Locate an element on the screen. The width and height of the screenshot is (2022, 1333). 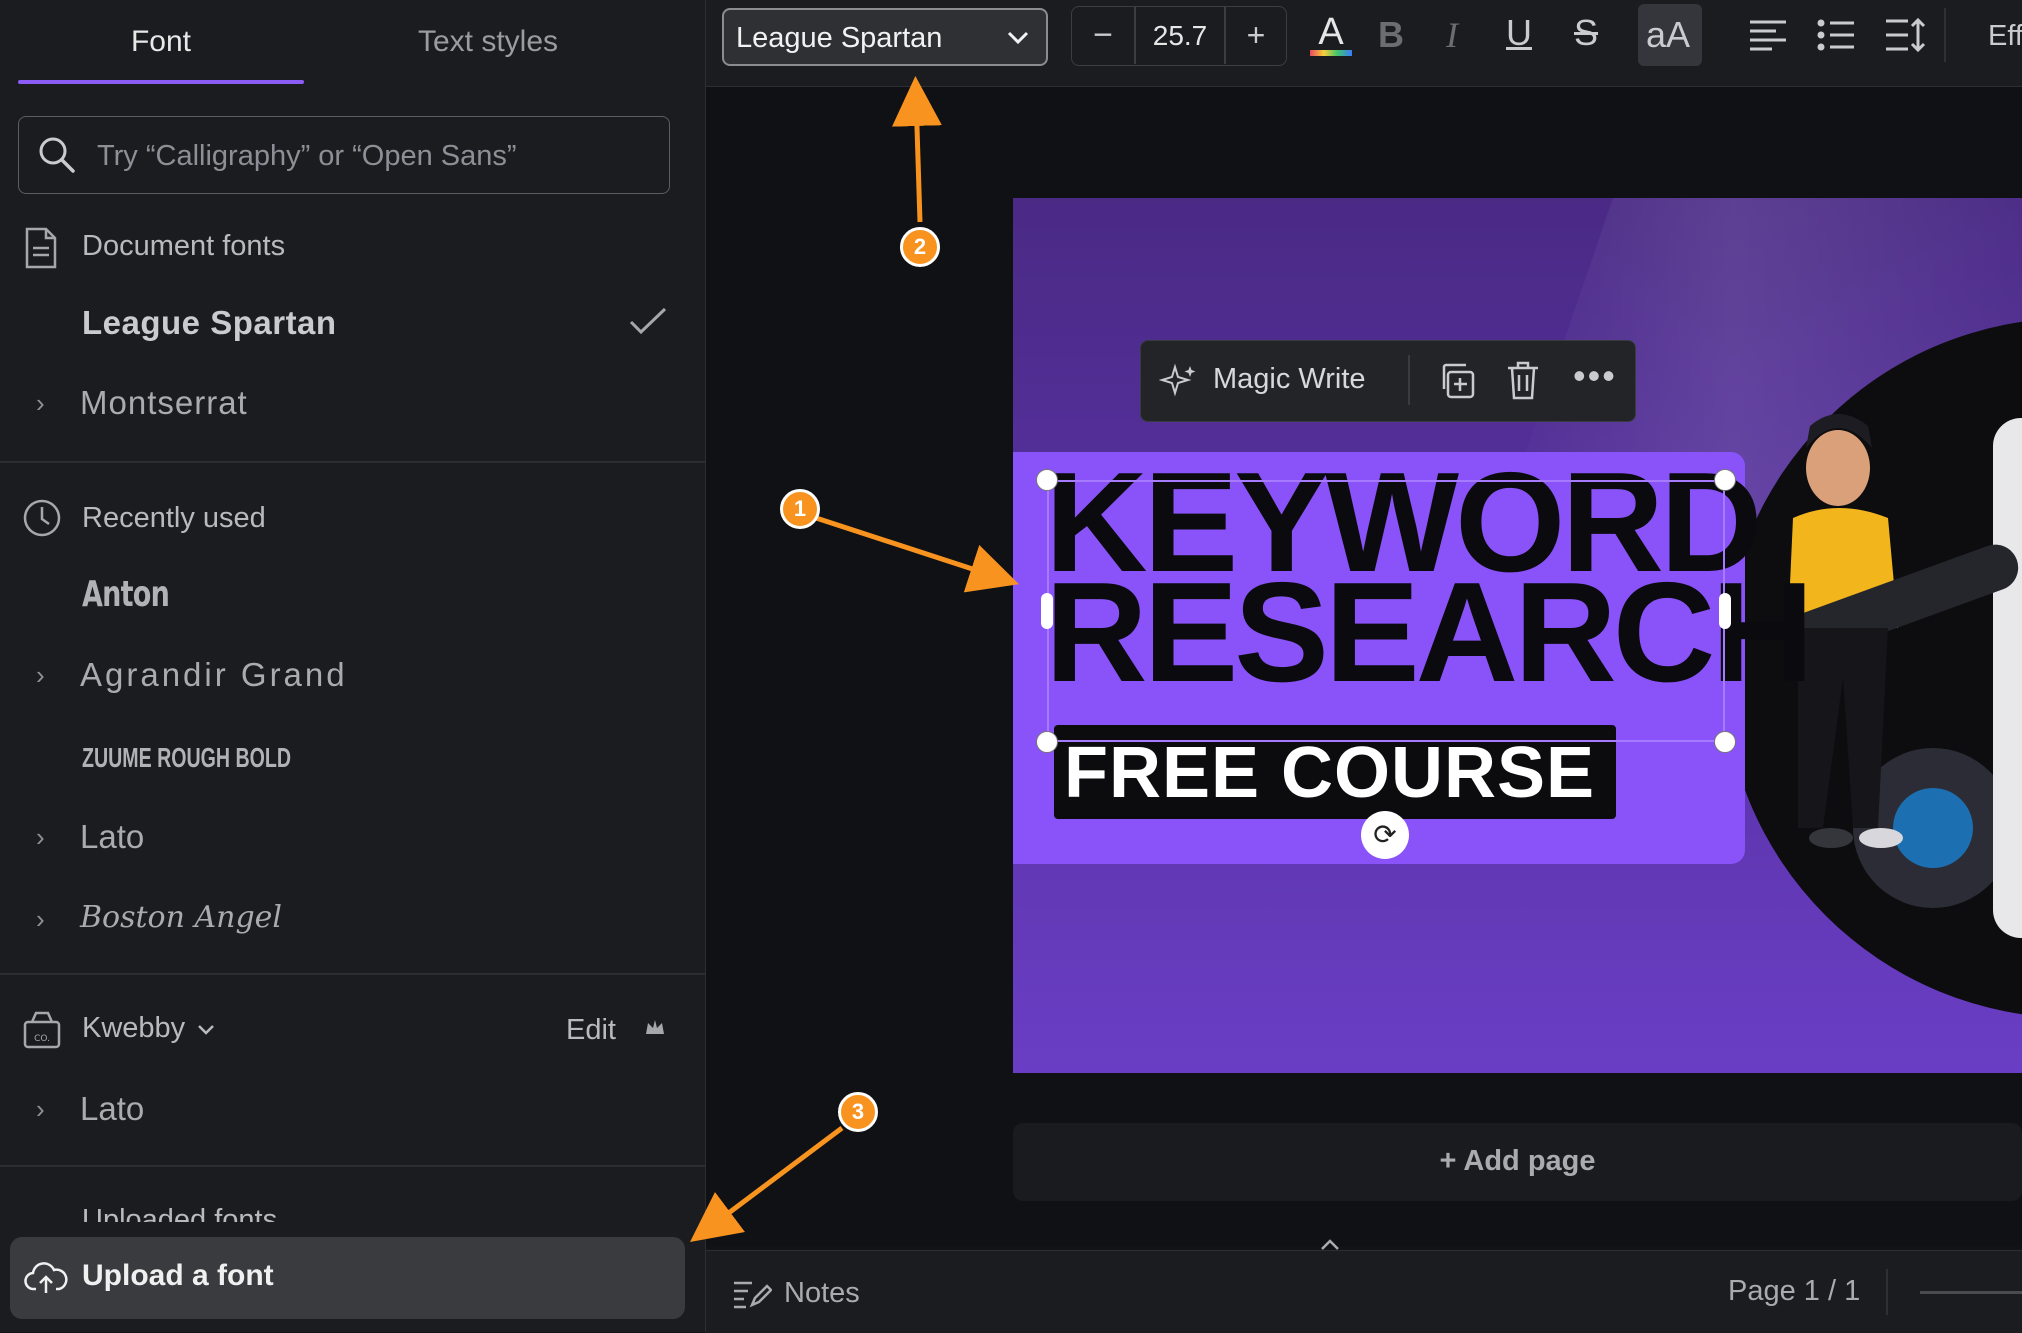
resize-handle-bottom-right is located at coordinates (1725, 742).